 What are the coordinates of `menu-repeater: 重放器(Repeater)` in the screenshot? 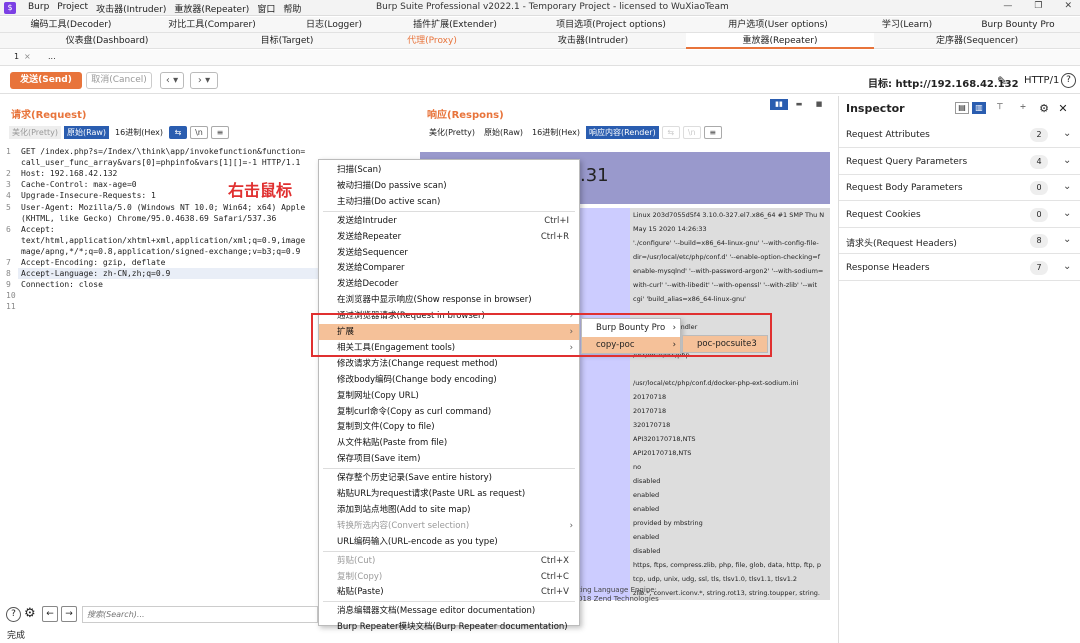 It's located at (211, 8).